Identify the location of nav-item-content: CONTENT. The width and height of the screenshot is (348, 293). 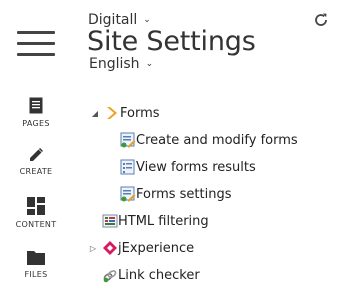
(36, 213).